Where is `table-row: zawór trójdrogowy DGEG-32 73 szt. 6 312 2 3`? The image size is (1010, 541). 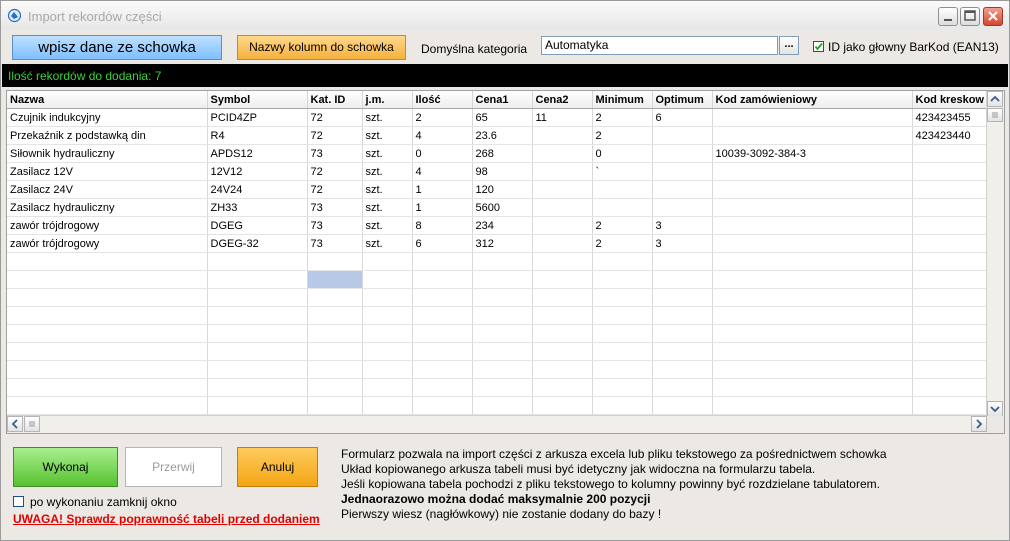
table-row: zawór trójdrogowy DGEG-32 73 szt. 6 312 2 3 is located at coordinates (500, 243).